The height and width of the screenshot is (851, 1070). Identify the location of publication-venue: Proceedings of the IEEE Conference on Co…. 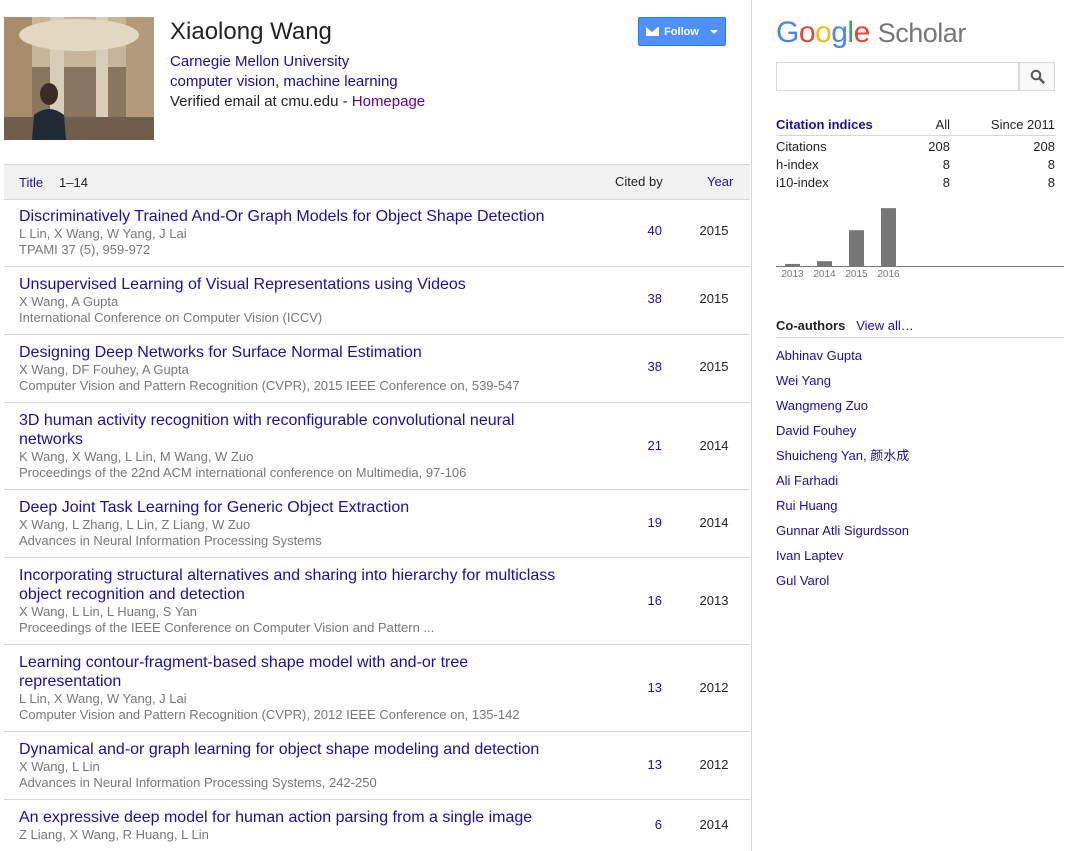
(227, 627).